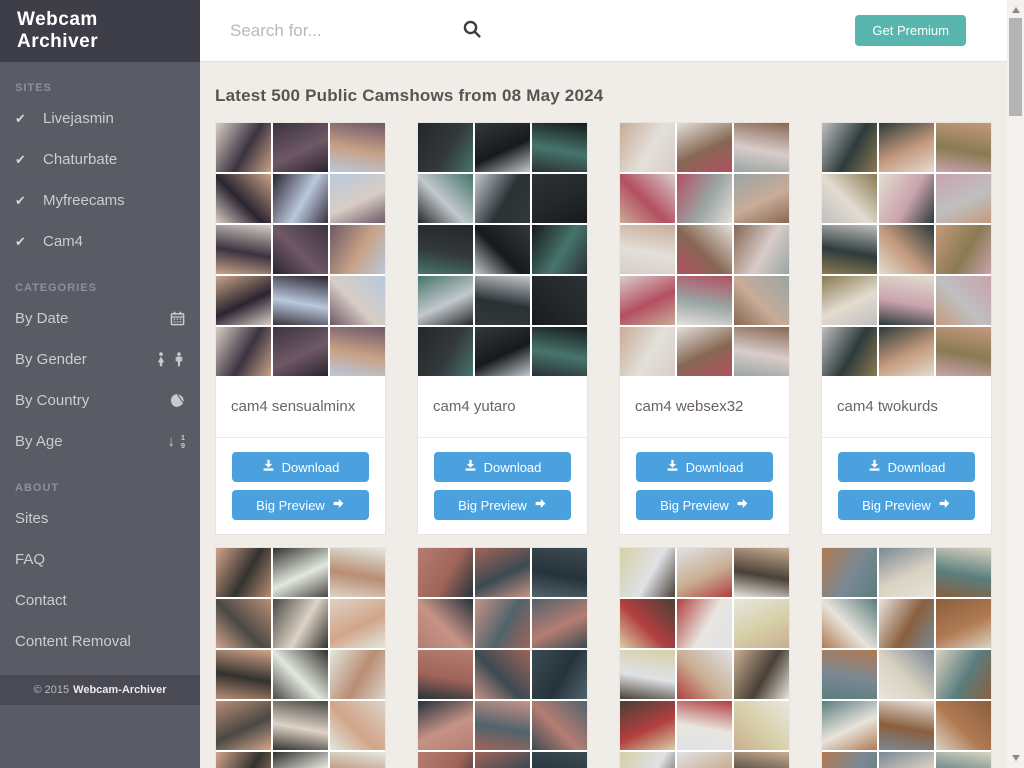 The image size is (1024, 768). Describe the element at coordinates (343, 30) in the screenshot. I see `search-input` at that location.